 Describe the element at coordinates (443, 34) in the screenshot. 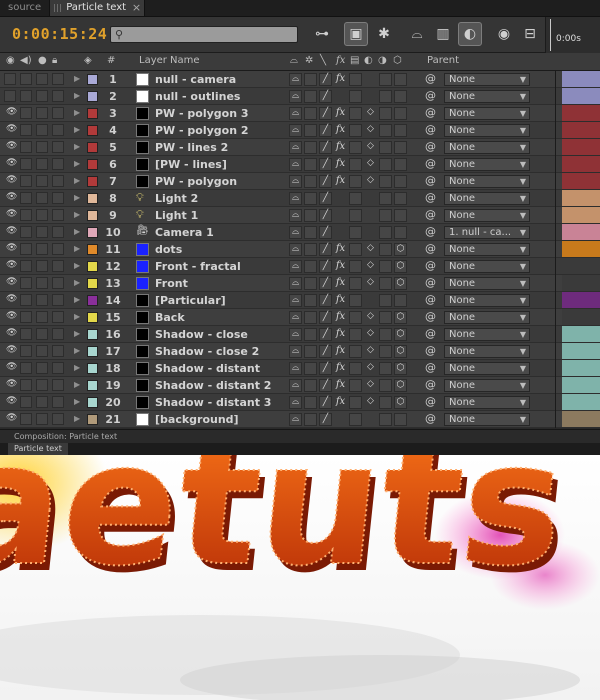

I see `frame-blending-button: ▥` at that location.